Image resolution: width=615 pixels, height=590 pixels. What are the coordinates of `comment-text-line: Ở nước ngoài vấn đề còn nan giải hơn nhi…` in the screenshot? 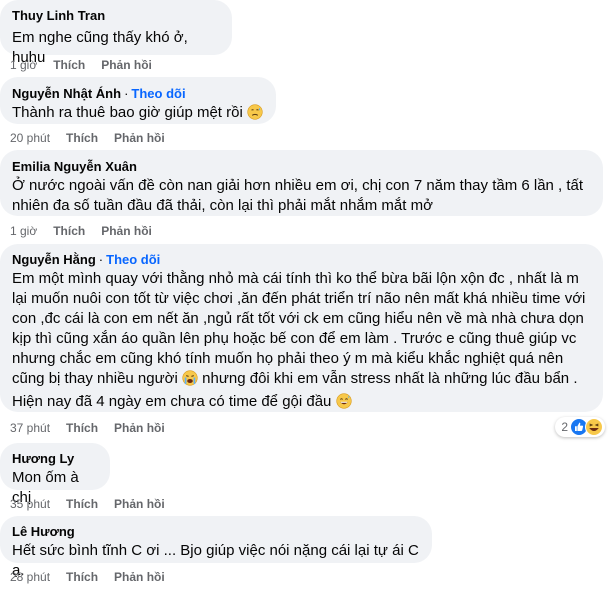 It's located at (298, 185).